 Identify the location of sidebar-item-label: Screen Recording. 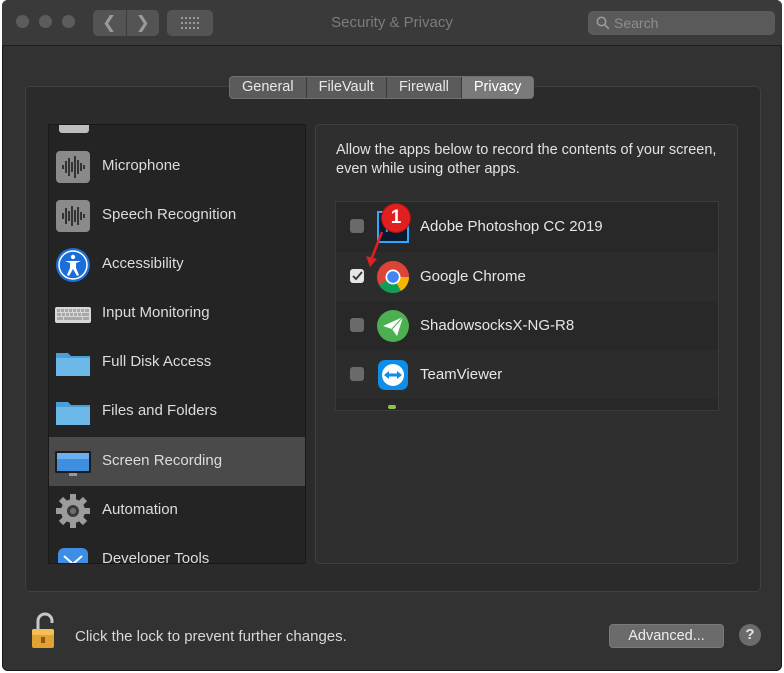
(162, 460).